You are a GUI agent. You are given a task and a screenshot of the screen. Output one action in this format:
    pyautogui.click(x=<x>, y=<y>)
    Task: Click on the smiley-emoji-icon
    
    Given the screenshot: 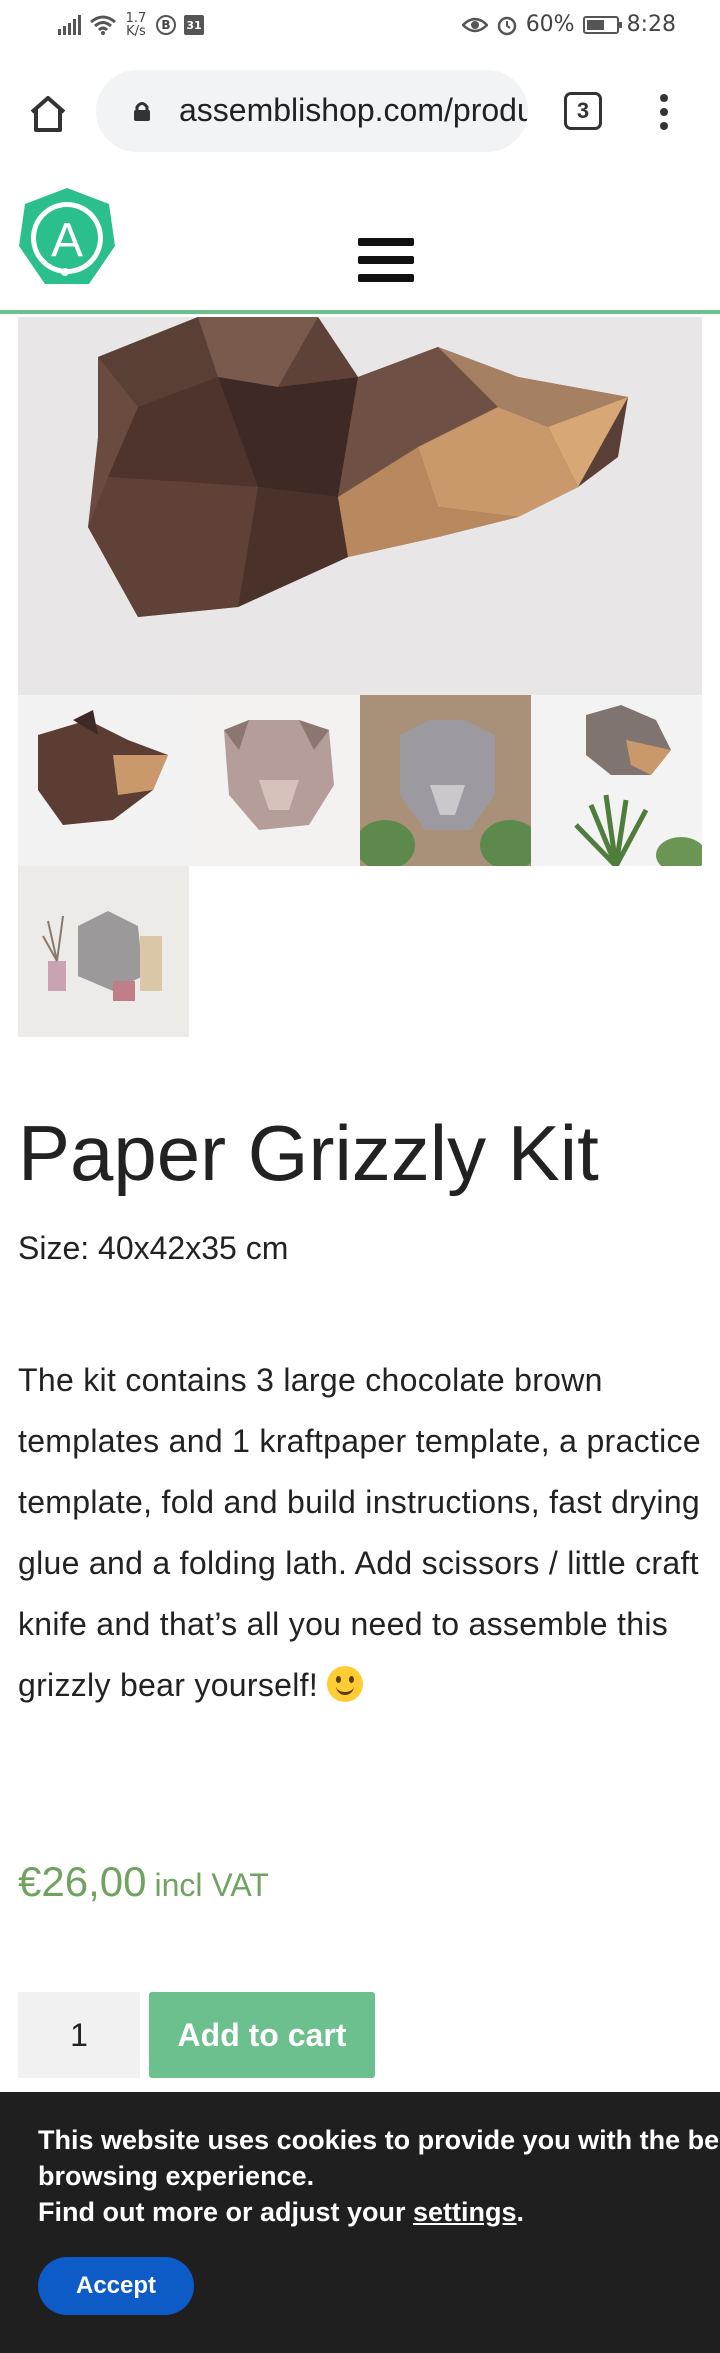 What is the action you would take?
    pyautogui.click(x=345, y=1684)
    